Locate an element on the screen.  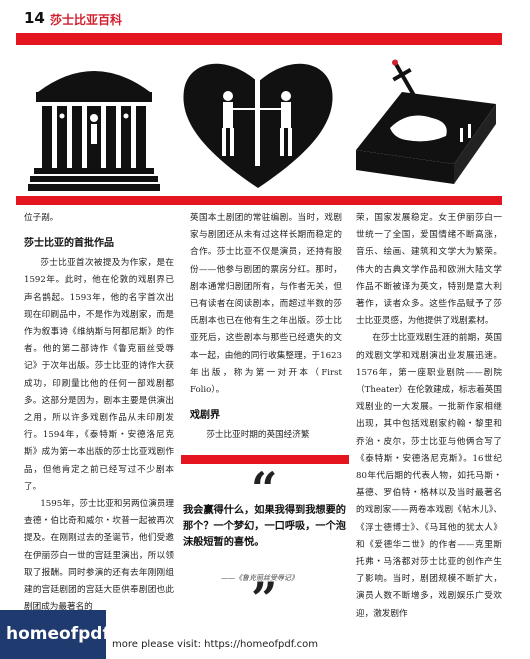
mid-red-bar is located at coordinates (259, 200).